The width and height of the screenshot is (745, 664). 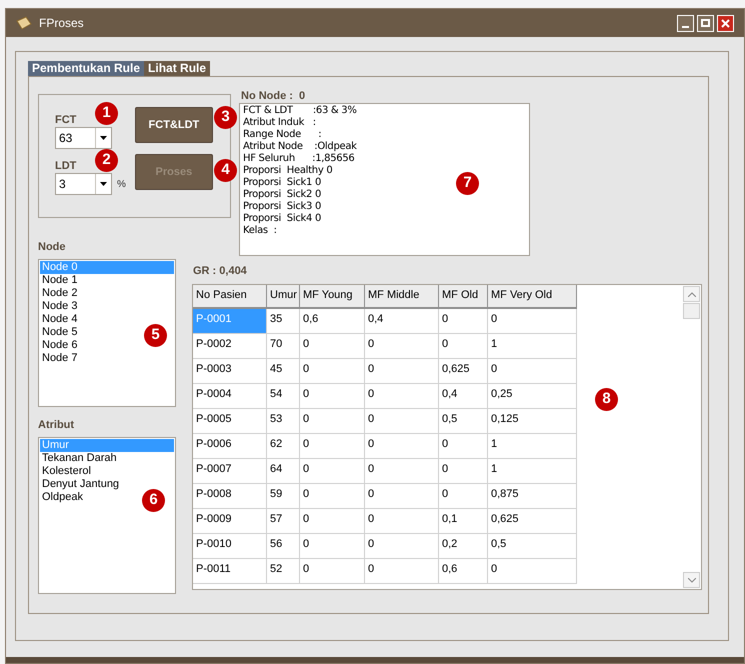 What do you see at coordinates (86, 68) in the screenshot?
I see `tab: Pembentukan Rule` at bounding box center [86, 68].